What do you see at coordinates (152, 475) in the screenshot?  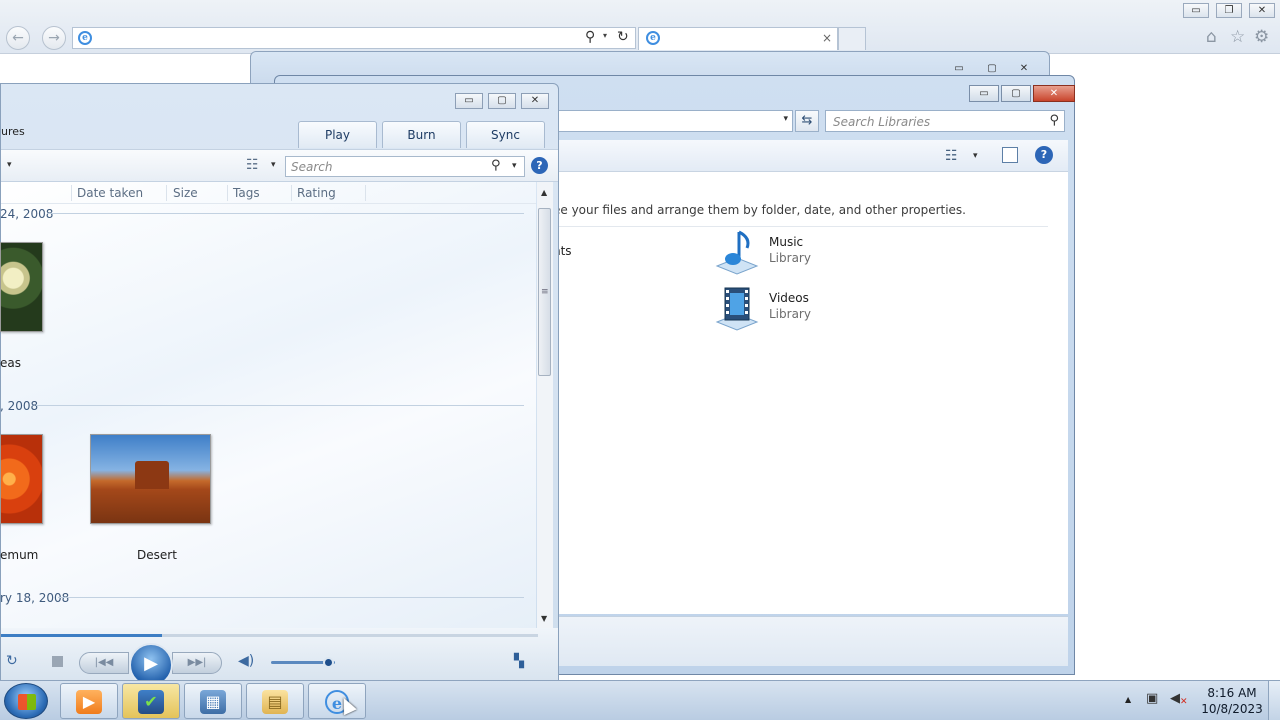 I see `butte-shape` at bounding box center [152, 475].